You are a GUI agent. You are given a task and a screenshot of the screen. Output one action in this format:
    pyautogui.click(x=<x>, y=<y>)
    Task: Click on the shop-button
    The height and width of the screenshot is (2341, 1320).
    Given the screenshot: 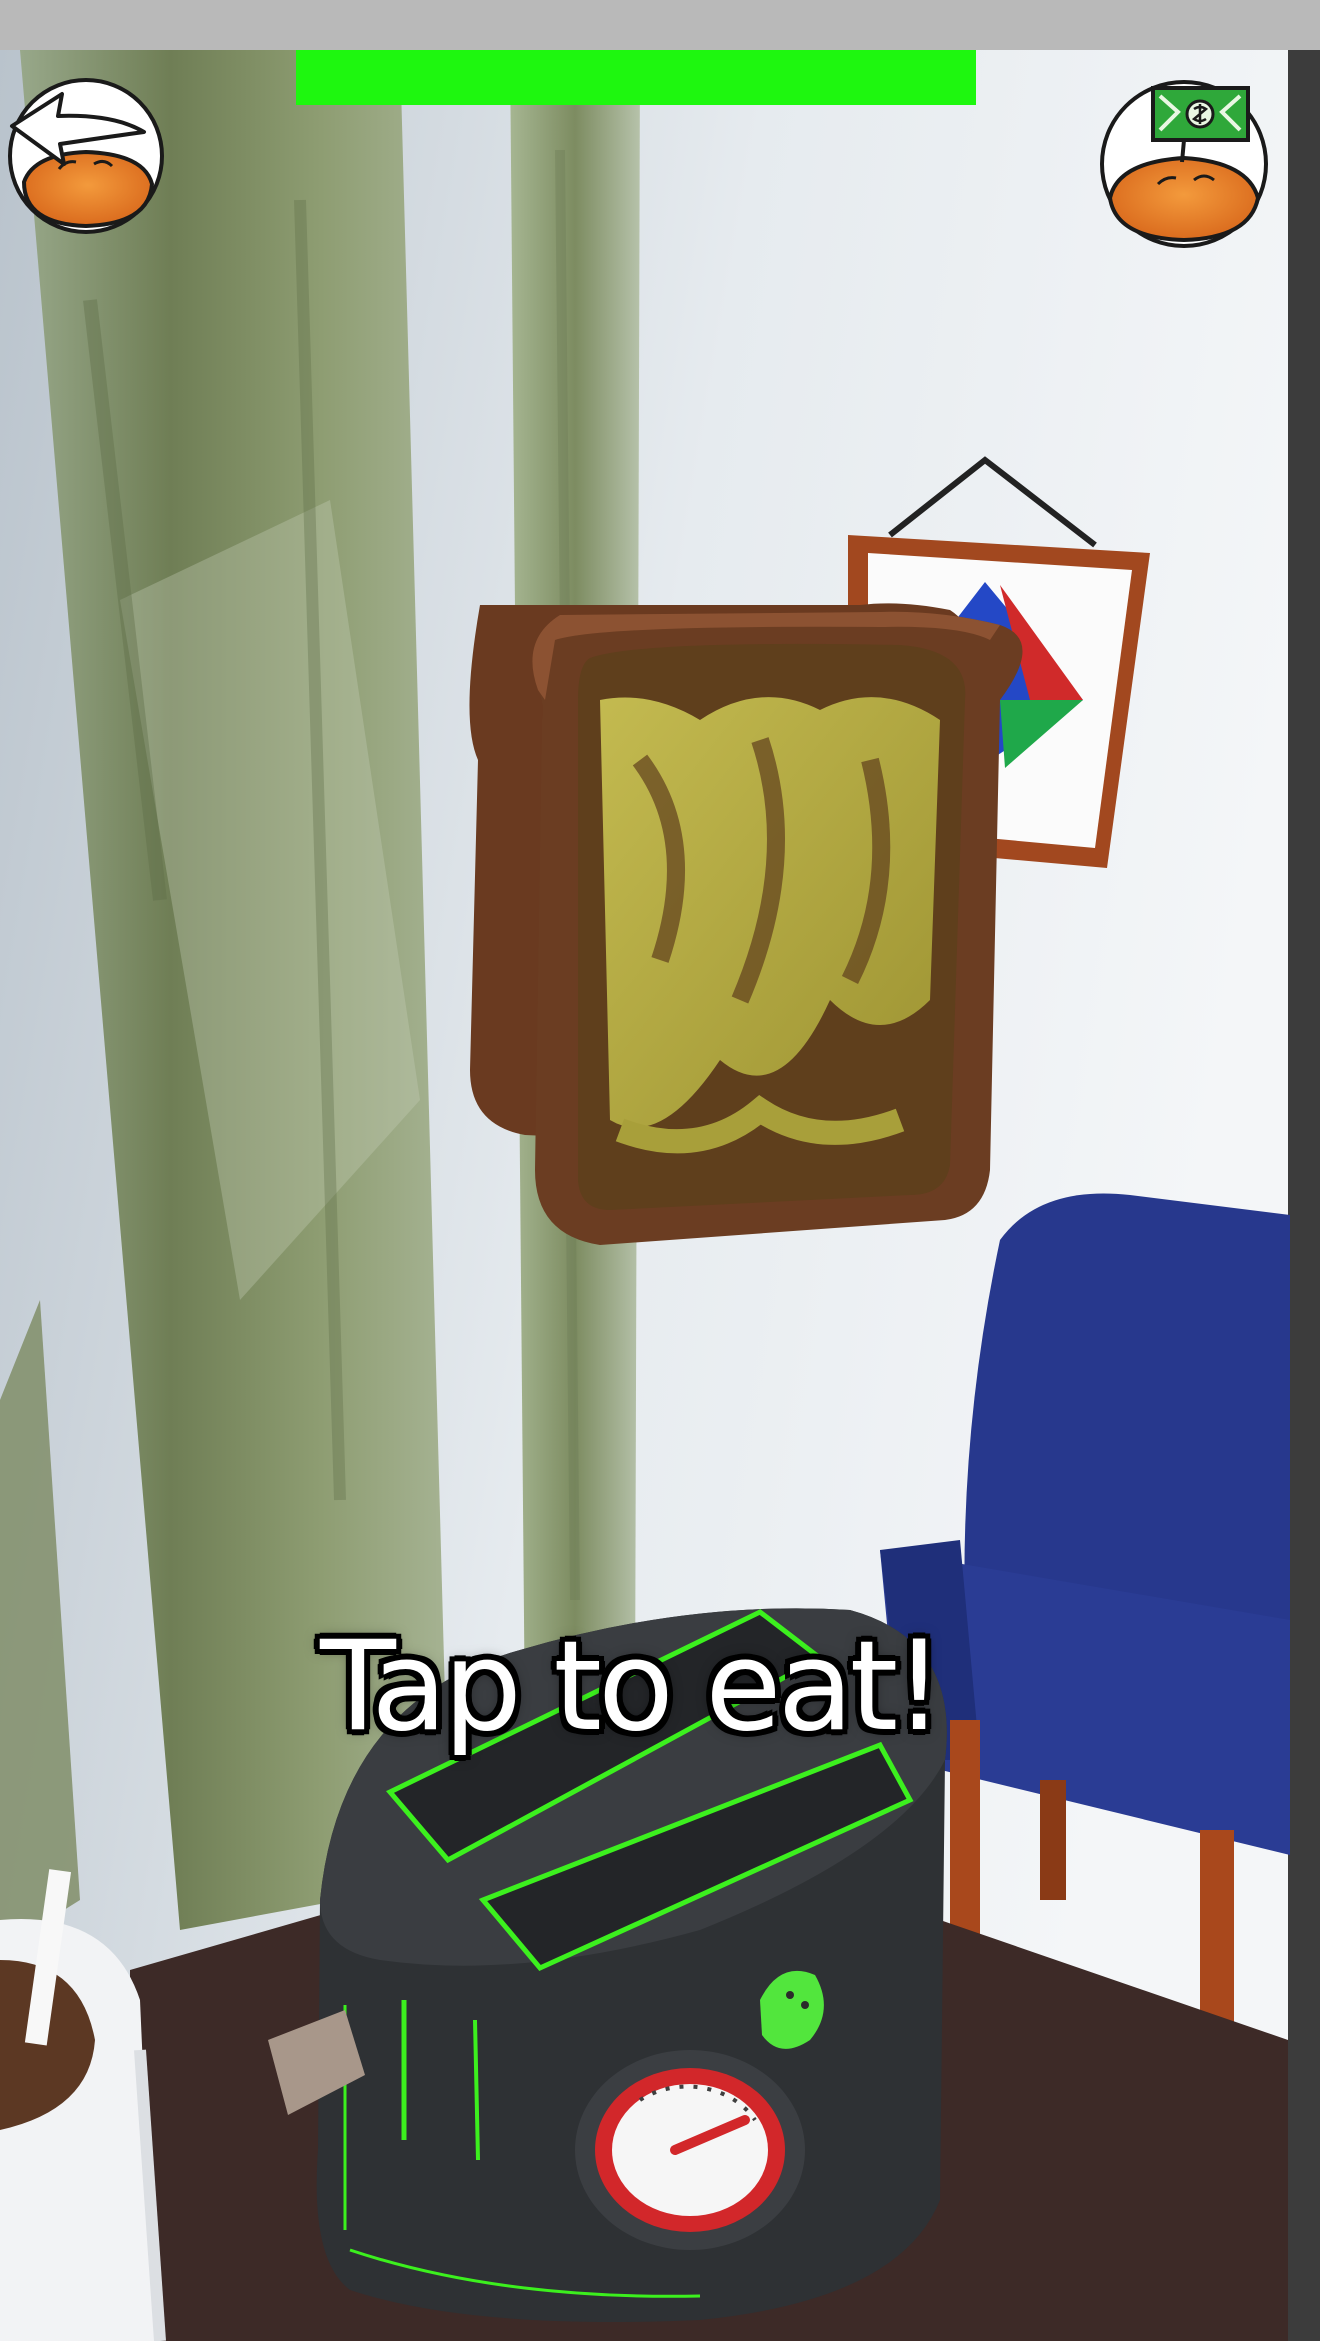 What is the action you would take?
    pyautogui.click(x=1184, y=164)
    